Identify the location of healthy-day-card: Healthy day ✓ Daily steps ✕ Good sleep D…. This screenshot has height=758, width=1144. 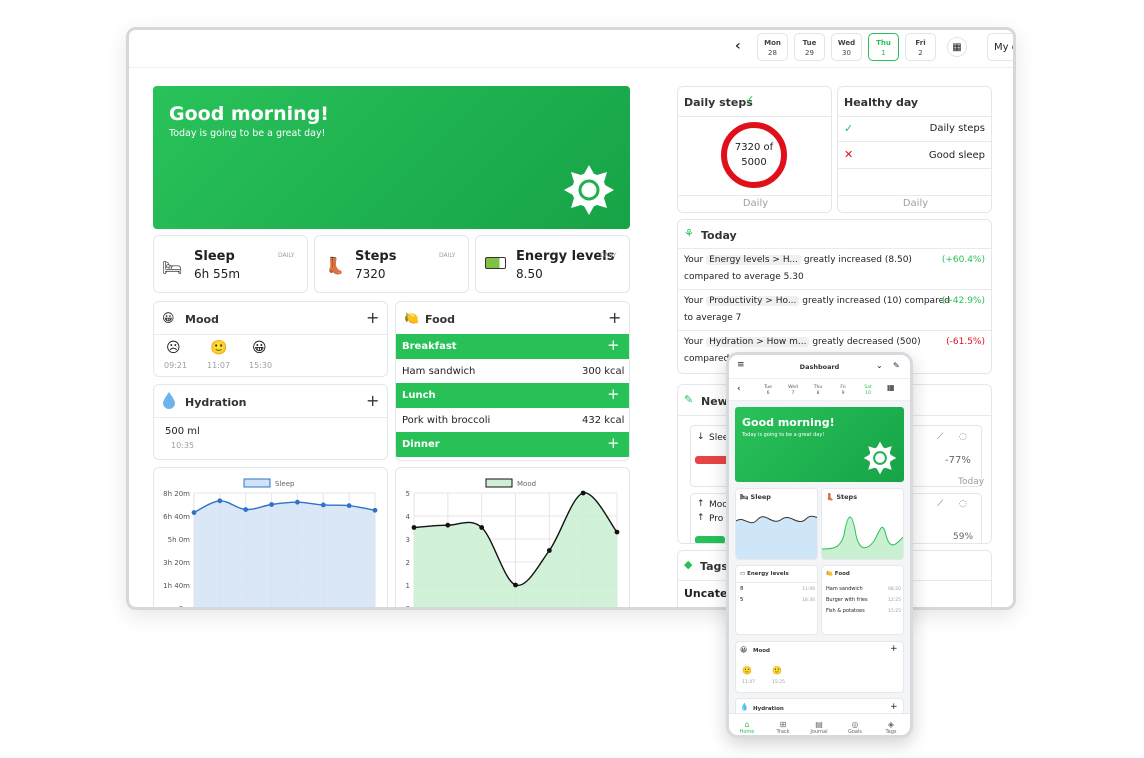
(914, 149).